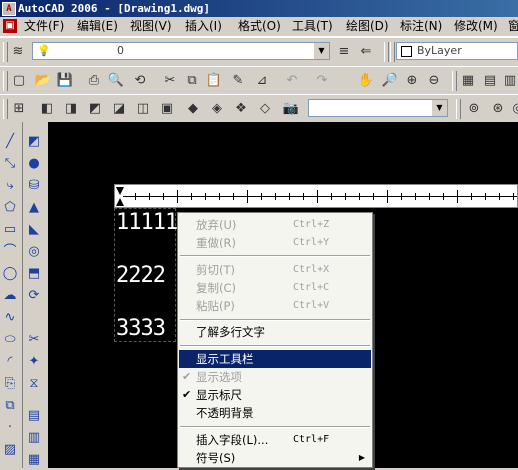  I want to click on front-view-icon: ◫, so click(143, 109).